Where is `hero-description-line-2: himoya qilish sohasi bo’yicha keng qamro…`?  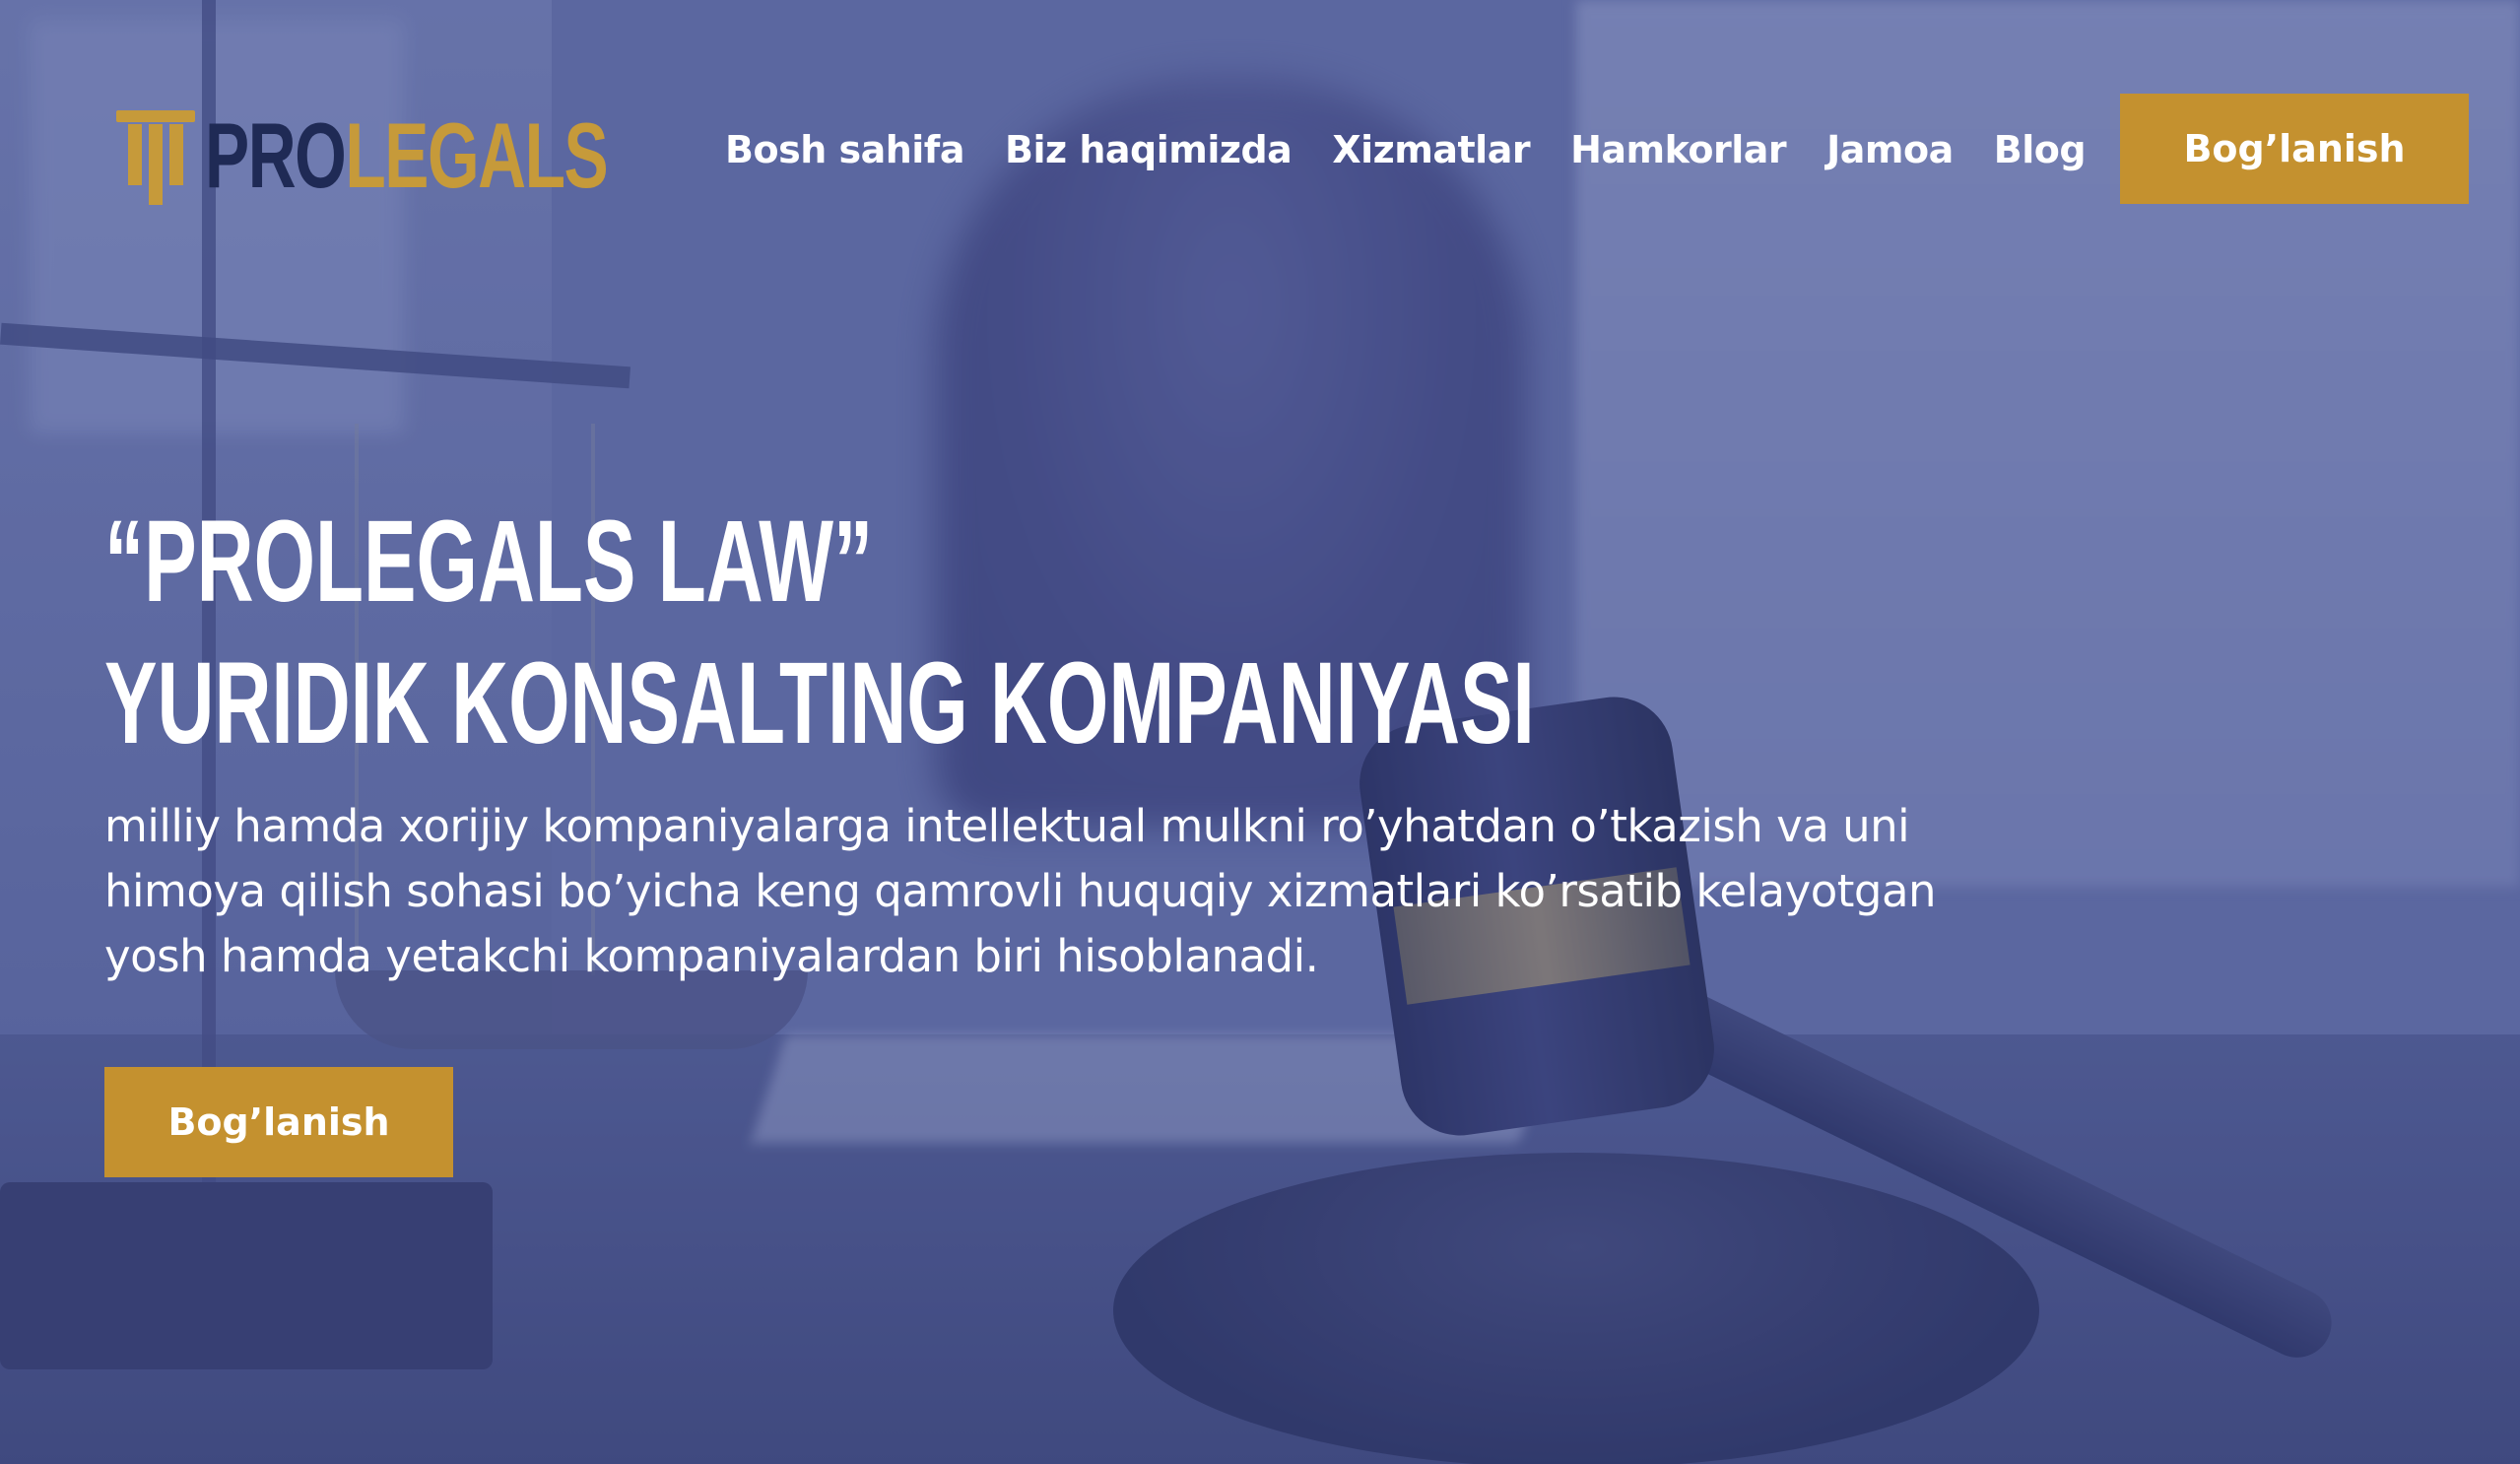 hero-description-line-2: himoya qilish sohasi bo’yicha keng qamro… is located at coordinates (1020, 891).